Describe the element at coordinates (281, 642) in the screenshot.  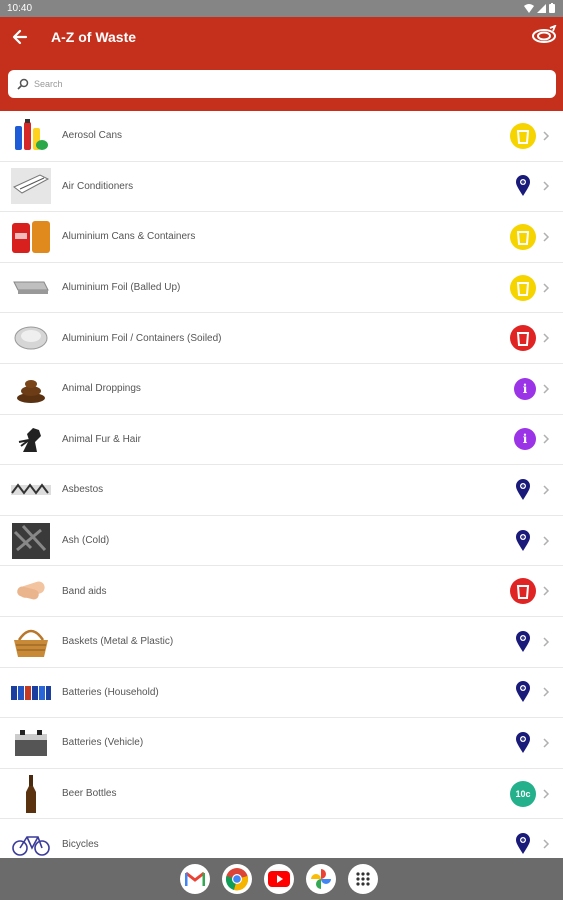
I see `list-item: Baskets (Metal & Plastic)` at that location.